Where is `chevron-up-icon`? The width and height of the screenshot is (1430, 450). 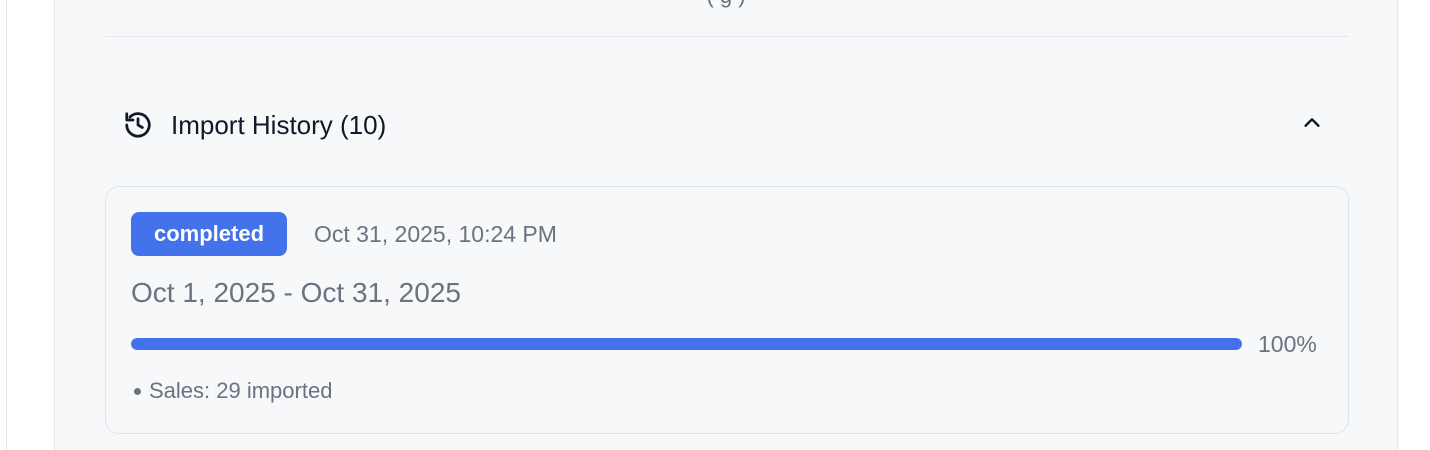 chevron-up-icon is located at coordinates (1312, 125).